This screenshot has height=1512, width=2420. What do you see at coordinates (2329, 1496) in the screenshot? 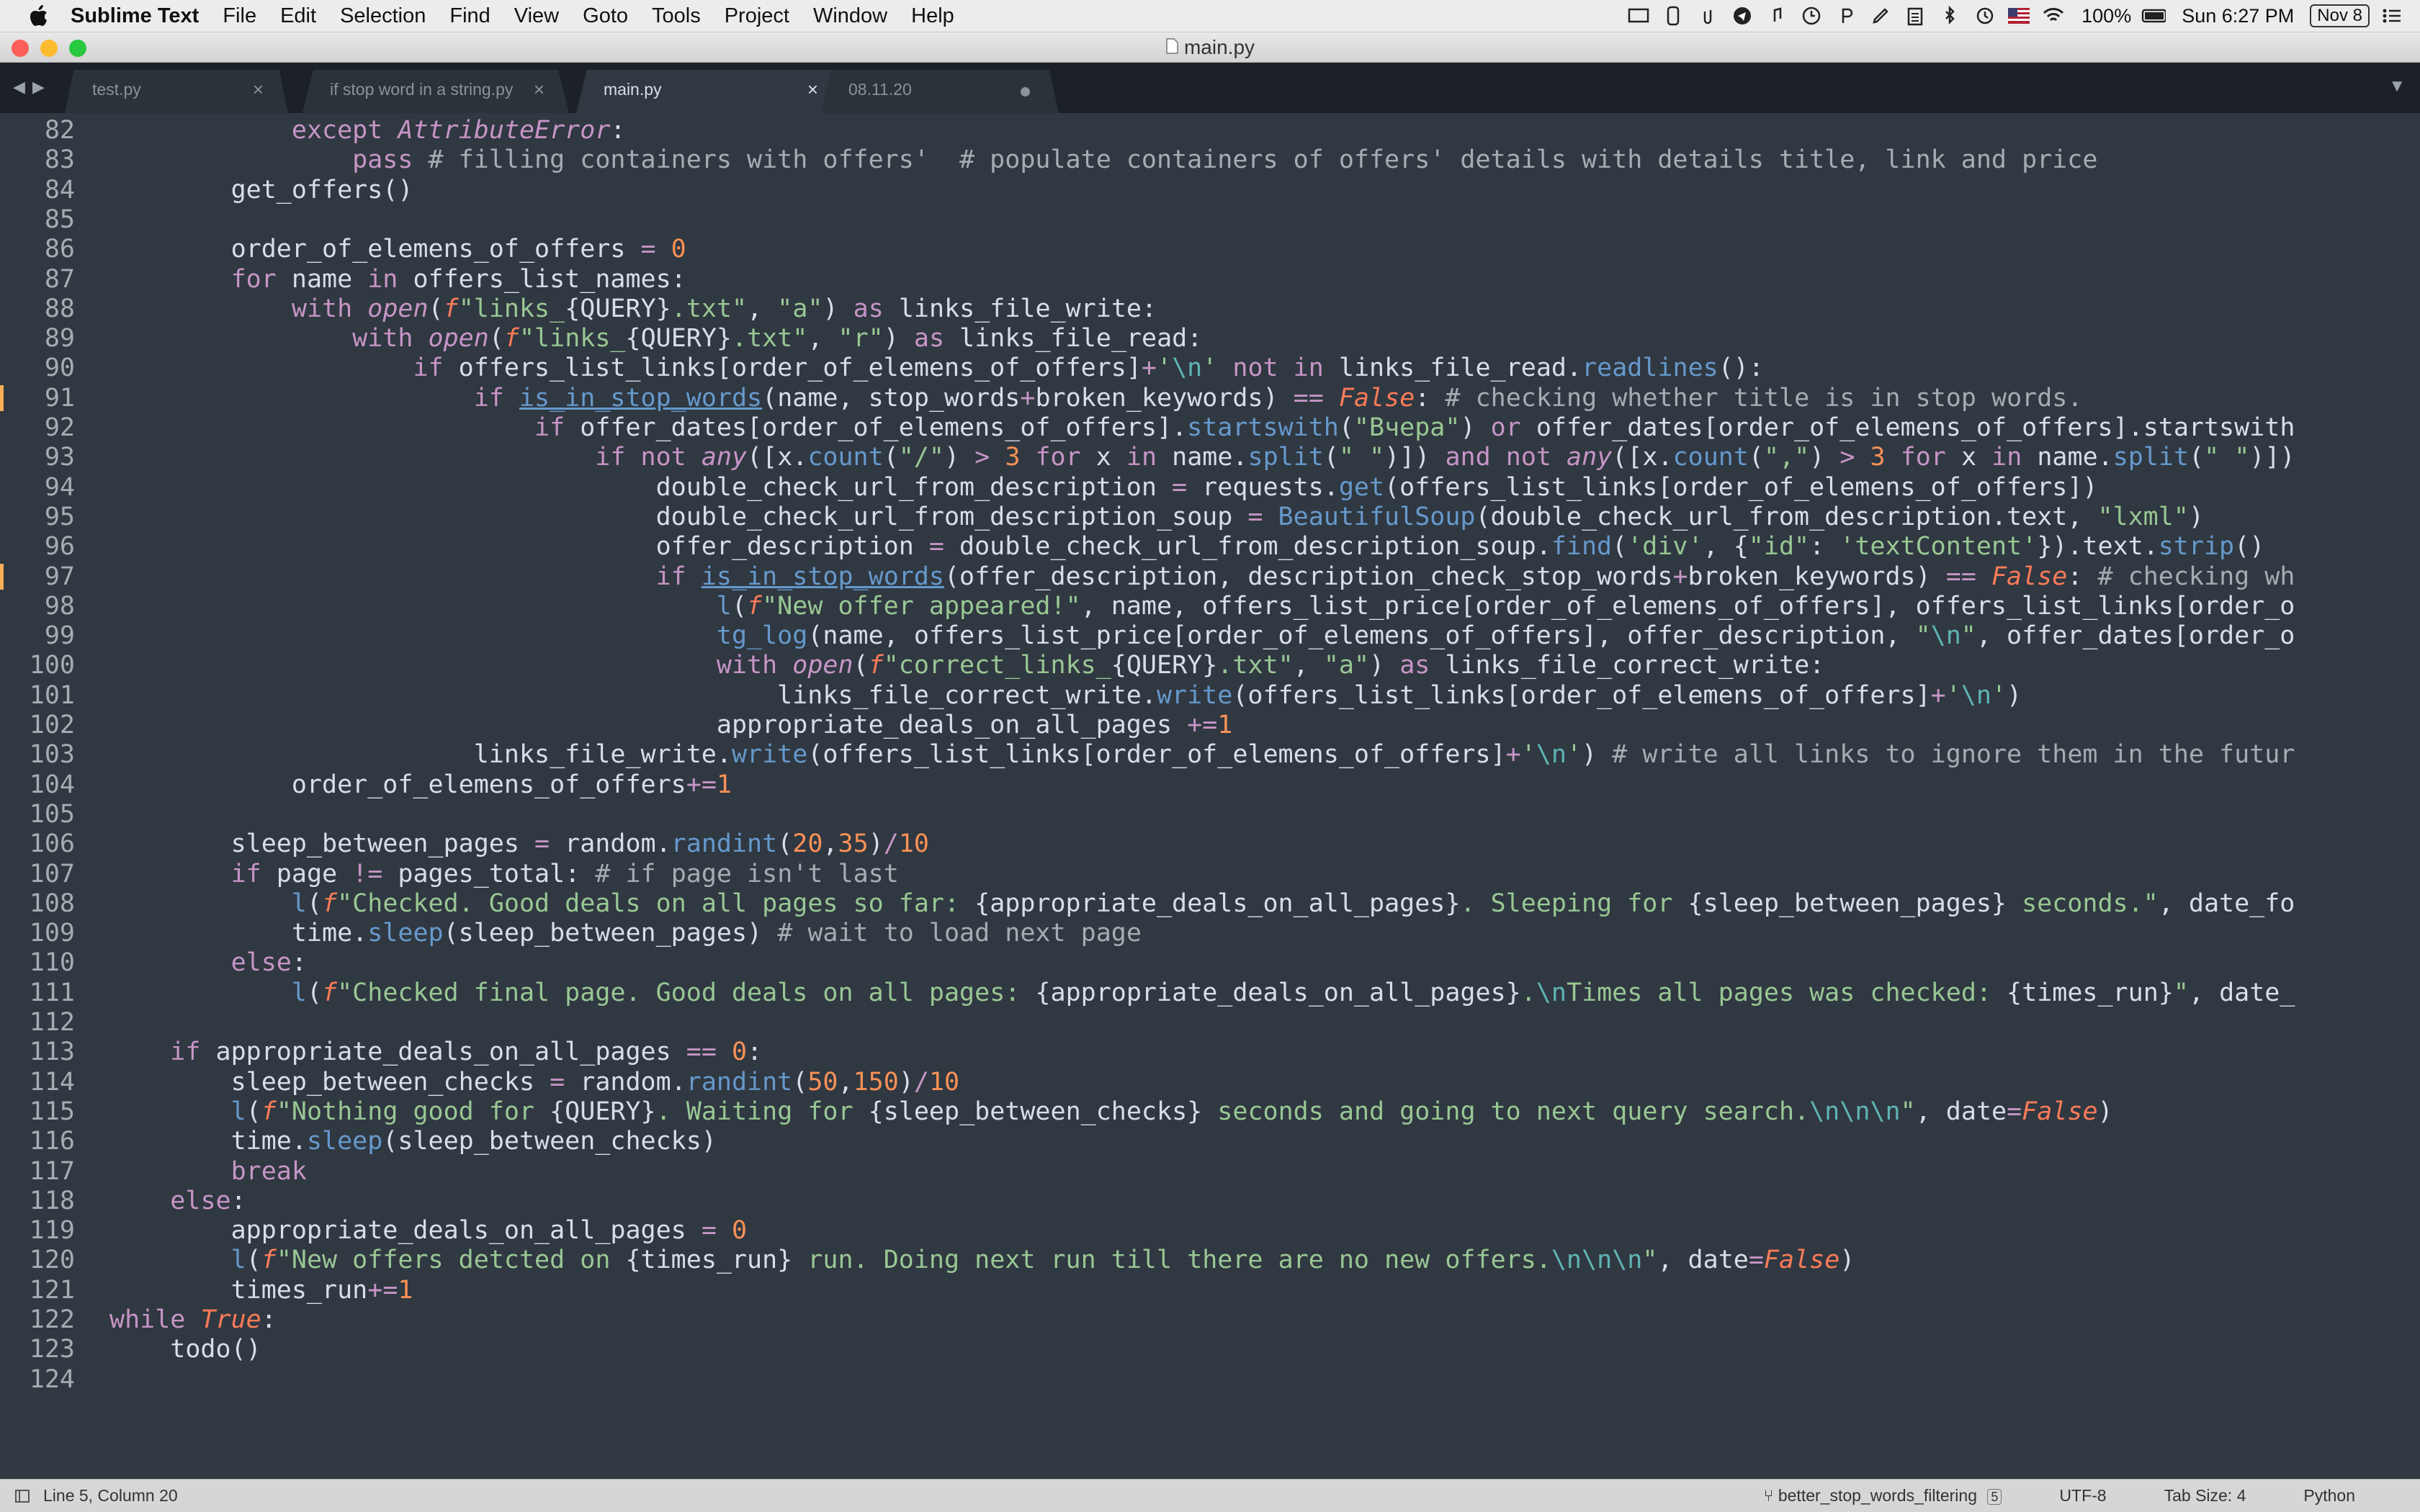
I see `syntax-mode: Python` at bounding box center [2329, 1496].